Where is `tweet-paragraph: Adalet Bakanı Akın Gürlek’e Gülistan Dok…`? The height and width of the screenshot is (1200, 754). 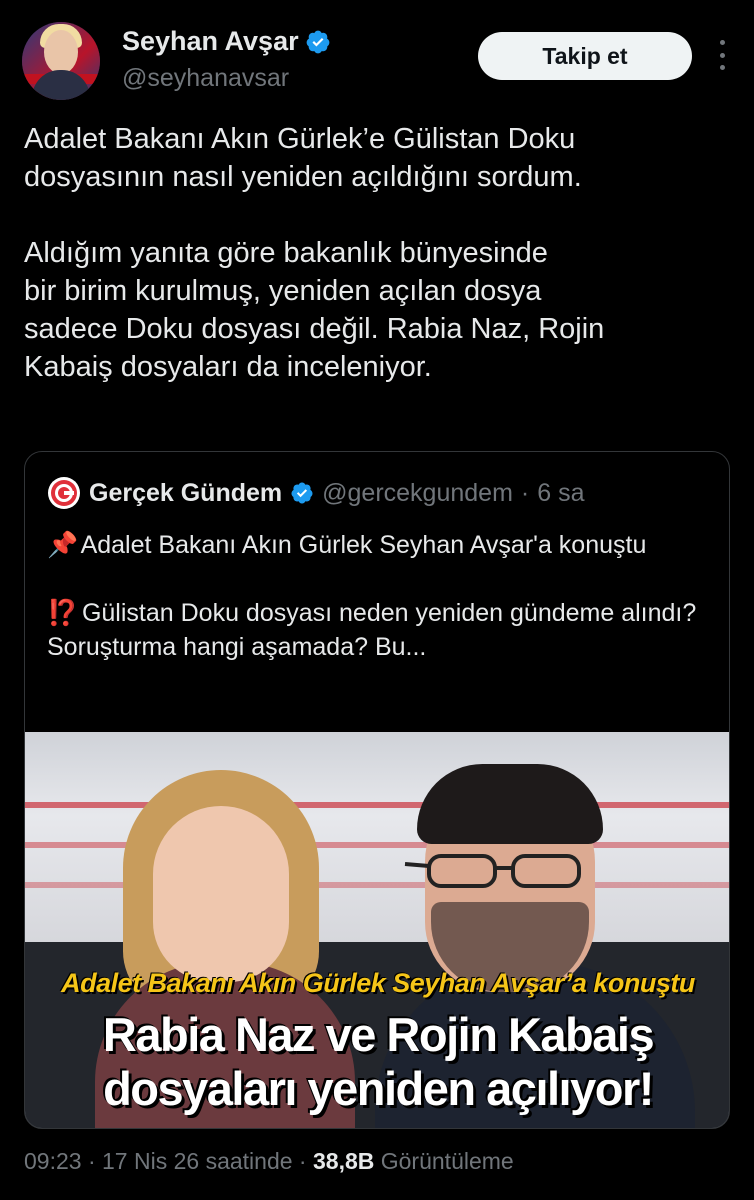
tweet-paragraph: Adalet Bakanı Akın Gürlek’e Gülistan Dok… is located at coordinates (303, 158).